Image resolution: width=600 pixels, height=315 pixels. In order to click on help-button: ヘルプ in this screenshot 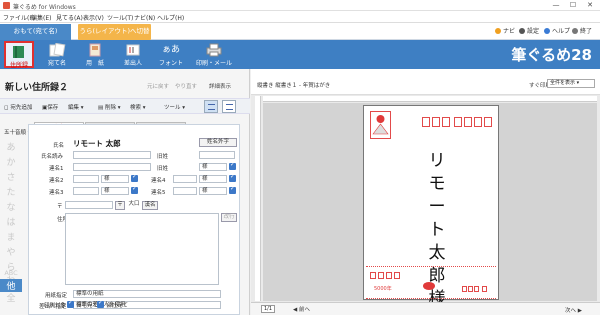, I will do `click(557, 30)`.